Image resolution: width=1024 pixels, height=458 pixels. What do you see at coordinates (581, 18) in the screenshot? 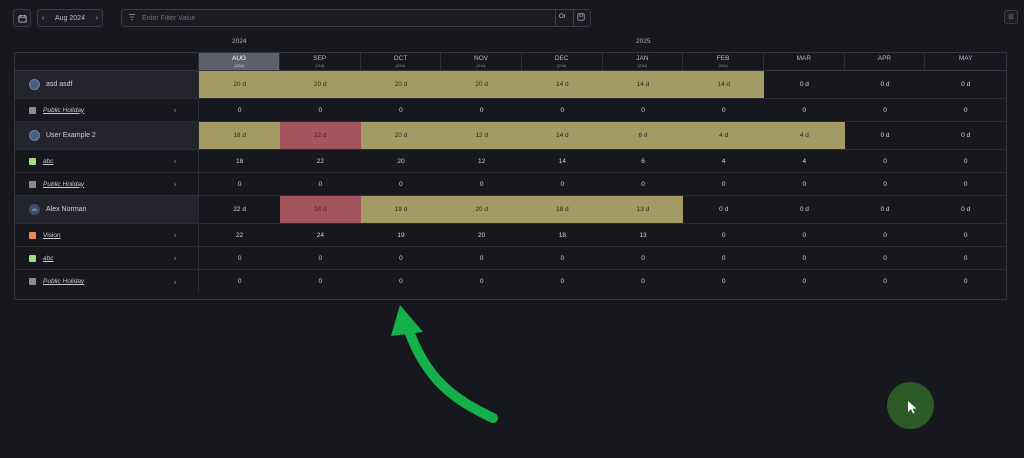
I see `save-filter-icon` at bounding box center [581, 18].